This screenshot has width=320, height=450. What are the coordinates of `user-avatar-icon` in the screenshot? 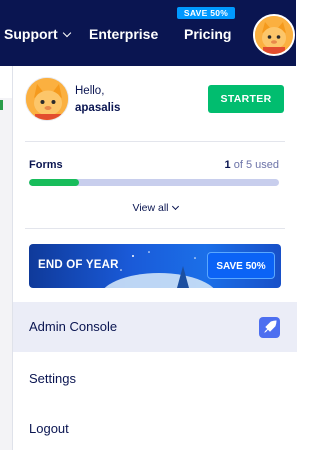 It's located at (47, 99).